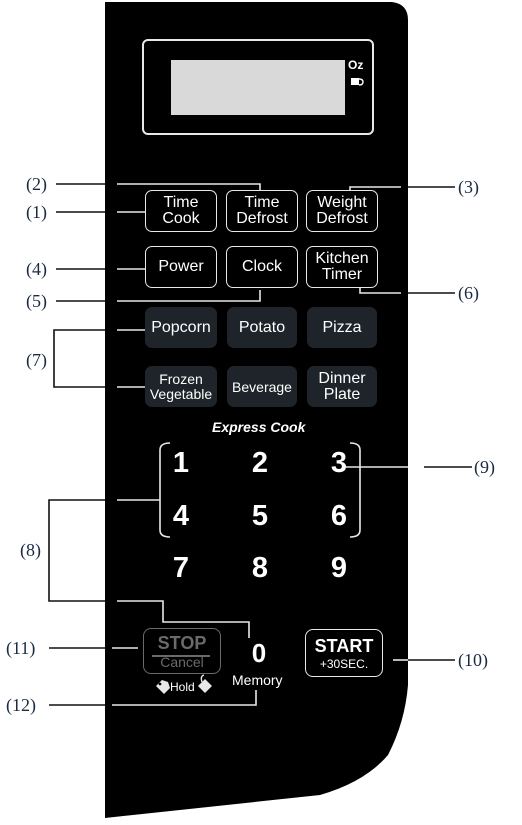 The image size is (522, 825). What do you see at coordinates (259, 653) in the screenshot?
I see `number-key-0: 0` at bounding box center [259, 653].